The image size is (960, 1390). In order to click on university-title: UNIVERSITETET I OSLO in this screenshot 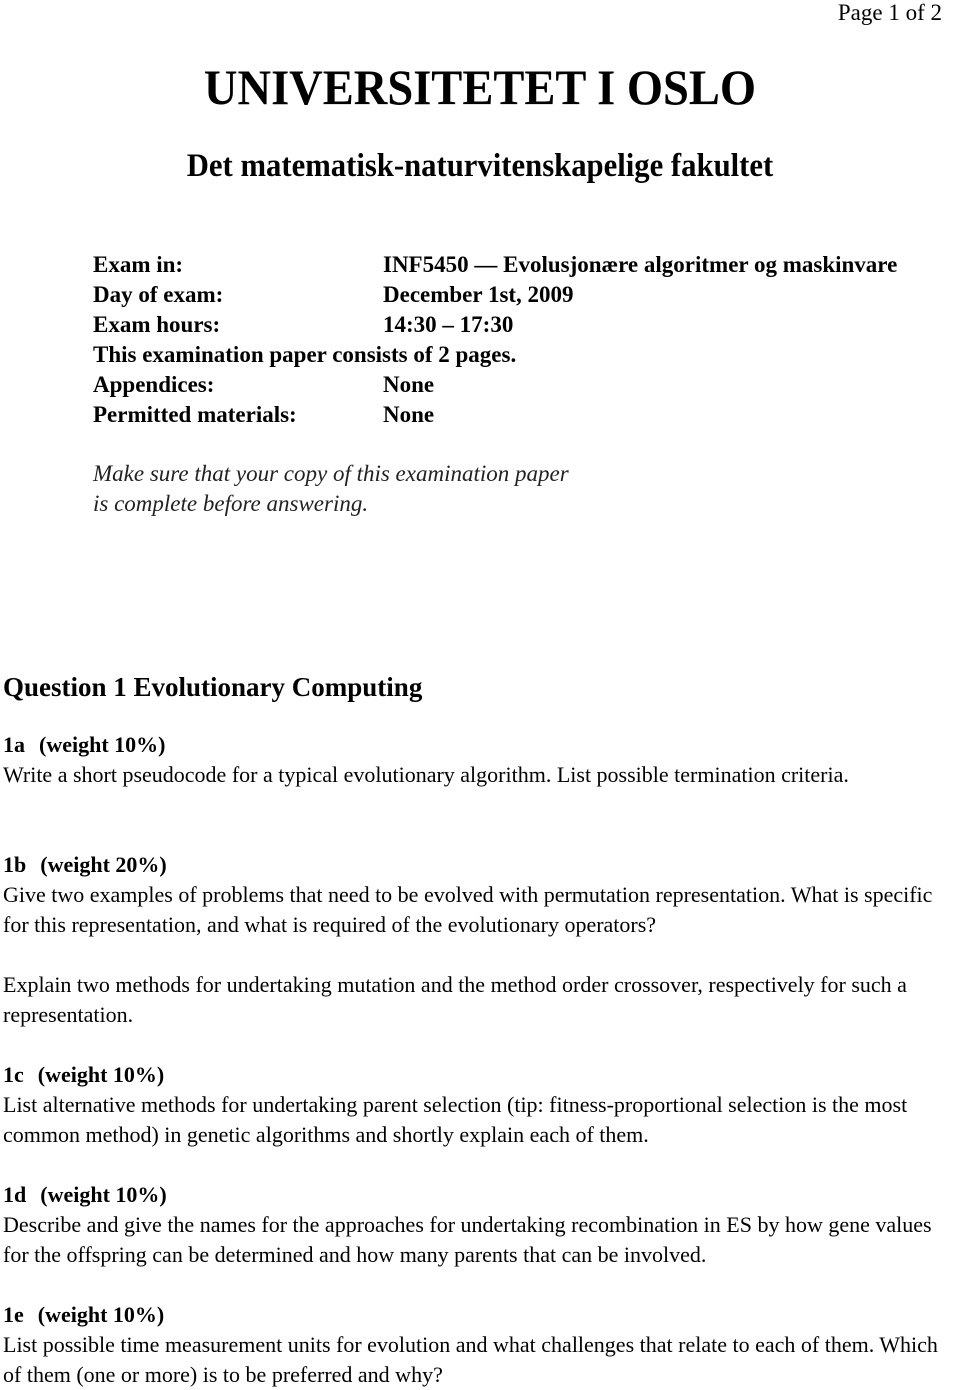, I will do `click(480, 87)`.